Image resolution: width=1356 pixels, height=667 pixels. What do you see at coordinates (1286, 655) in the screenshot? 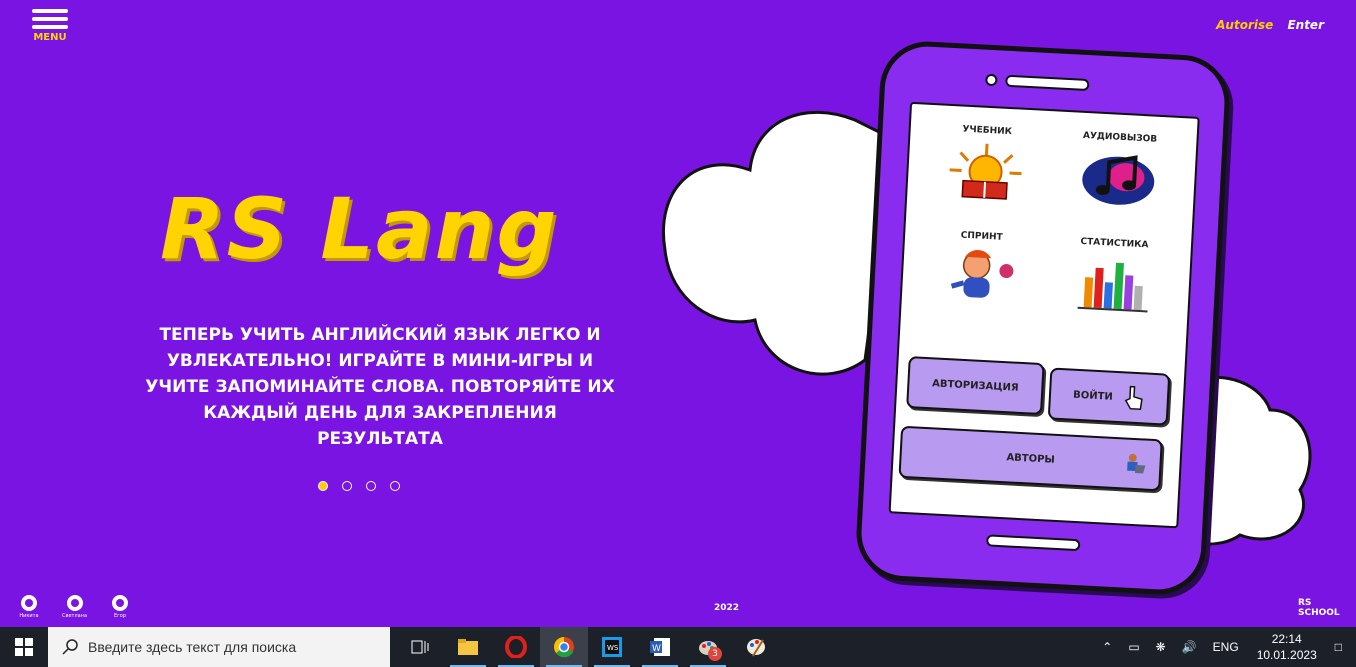
I see `clock-date: 10.01.2023` at bounding box center [1286, 655].